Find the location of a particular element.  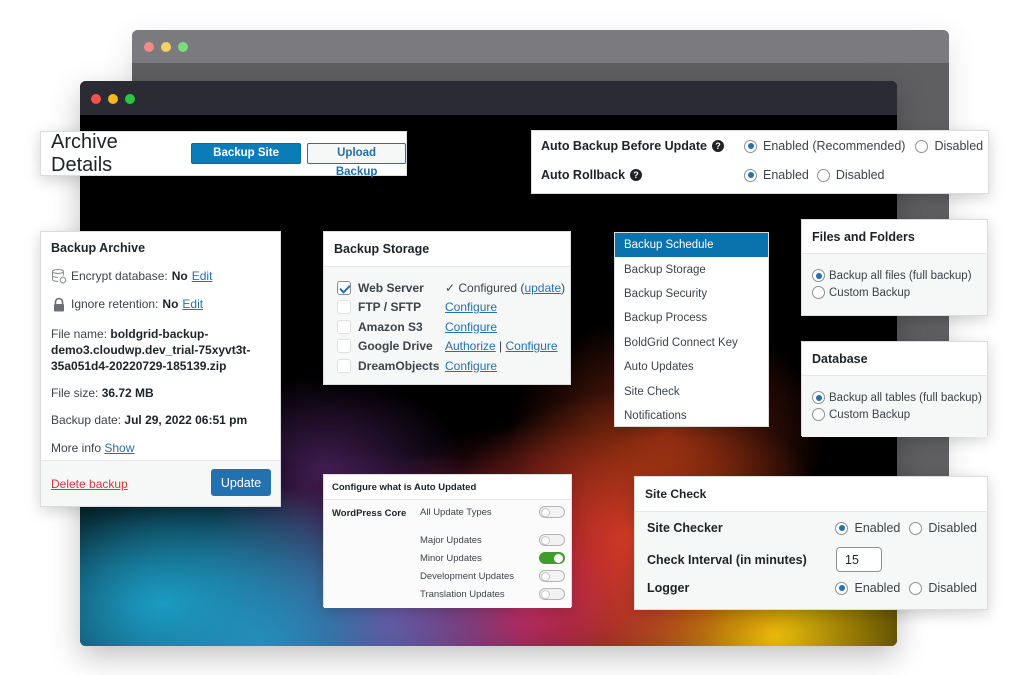

radio-backup-all-tables: Backup all tables (full backup) is located at coordinates (899, 397).